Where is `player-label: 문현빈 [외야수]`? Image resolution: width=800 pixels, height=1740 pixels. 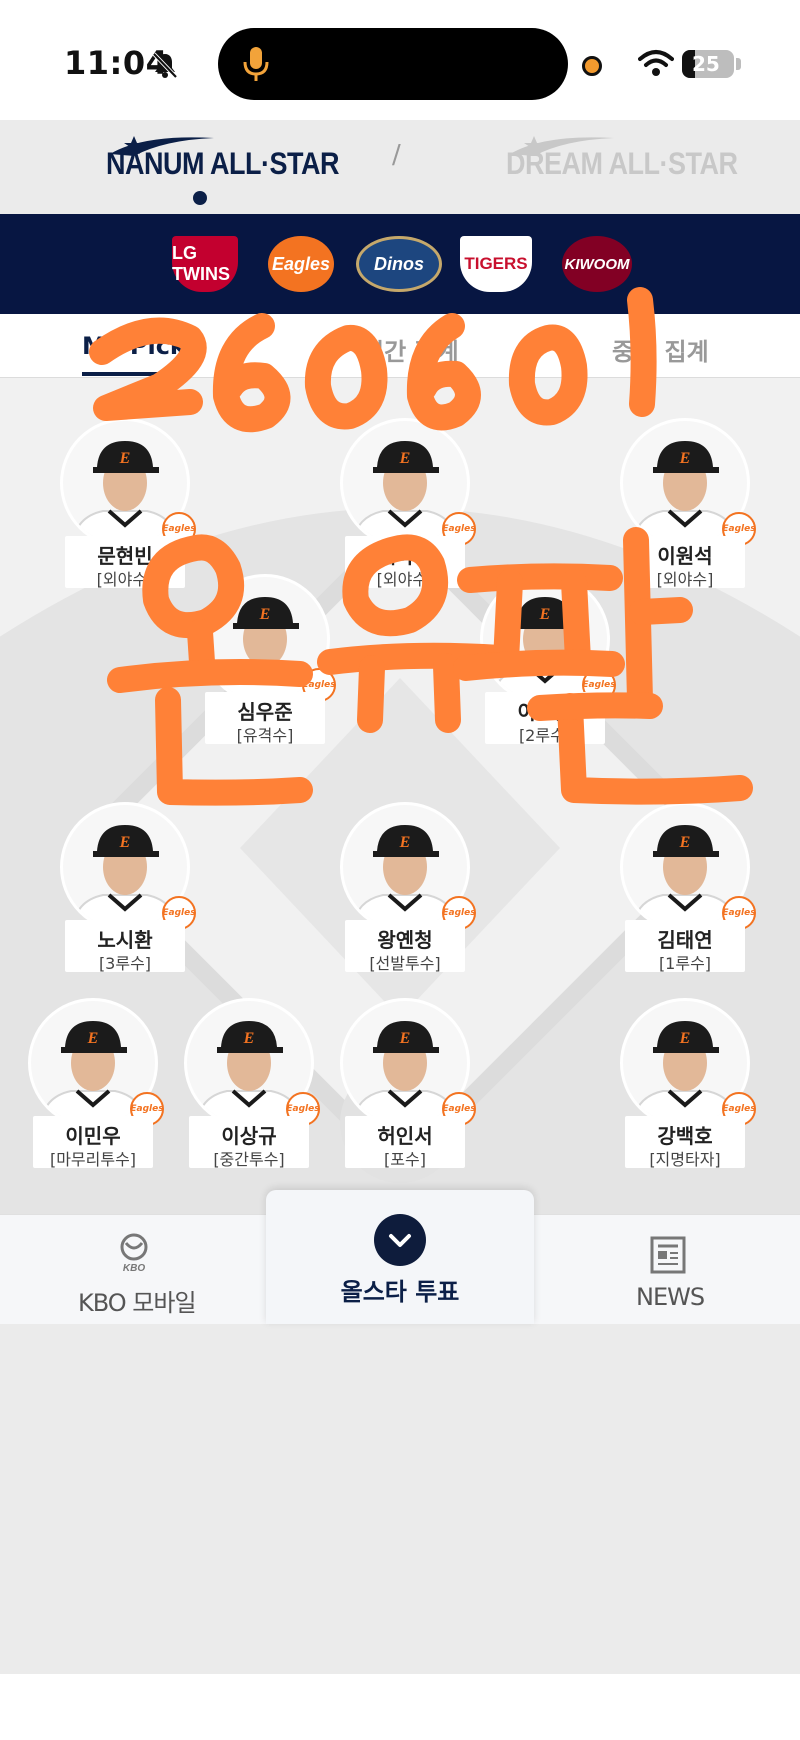 player-label: 문현빈 [외야수] is located at coordinates (125, 562).